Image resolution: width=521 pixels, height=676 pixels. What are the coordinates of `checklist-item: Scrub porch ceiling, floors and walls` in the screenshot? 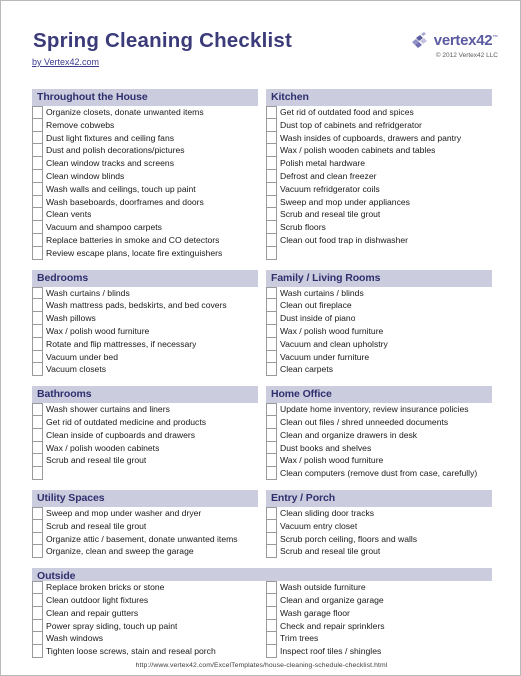 It's located at (379, 539).